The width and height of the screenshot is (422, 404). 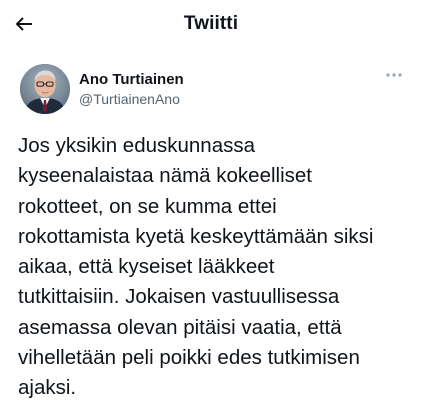 I want to click on more-options-button, so click(x=394, y=75).